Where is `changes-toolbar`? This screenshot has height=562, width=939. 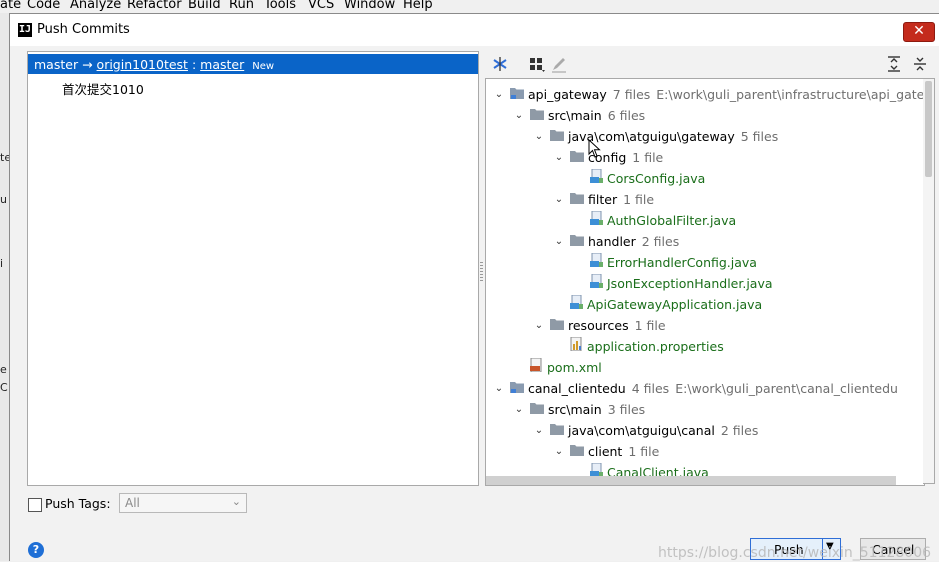 changes-toolbar is located at coordinates (710, 66).